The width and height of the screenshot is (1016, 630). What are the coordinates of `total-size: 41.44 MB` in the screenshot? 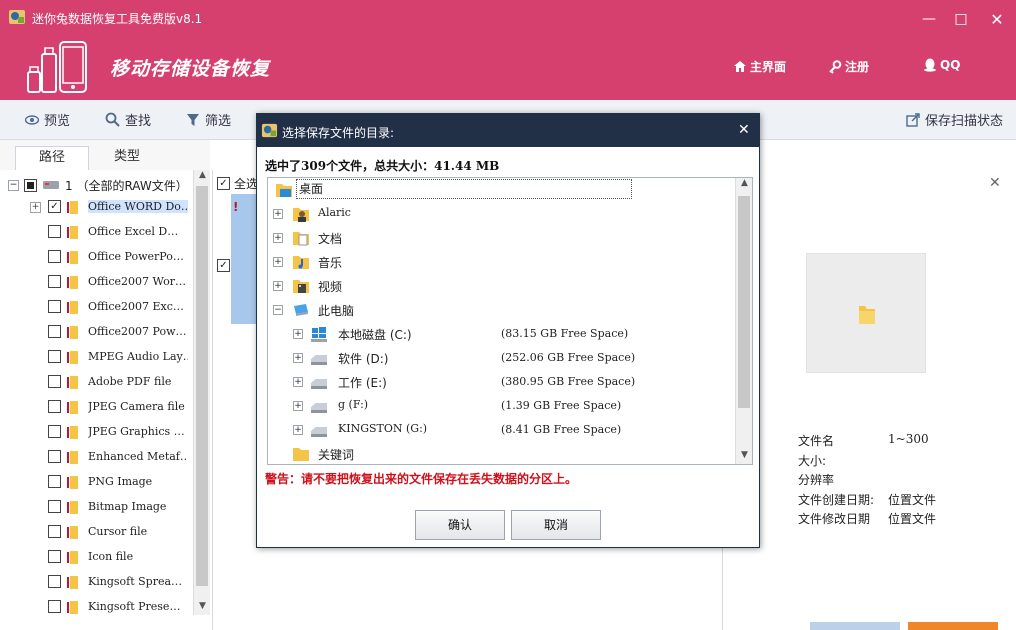 It's located at (467, 166).